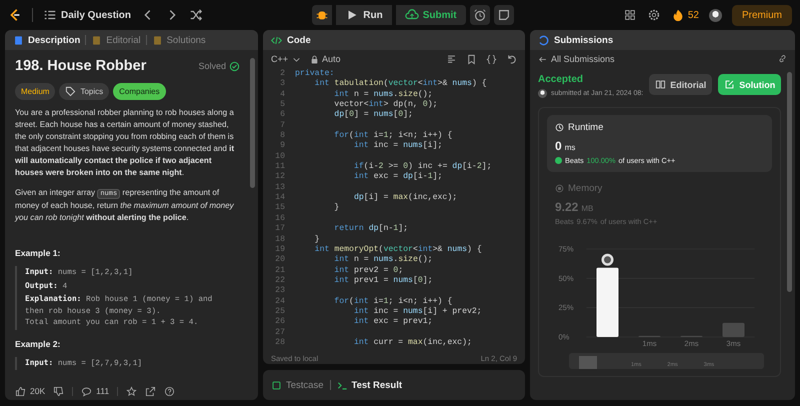 This screenshot has height=406, width=800. Describe the element at coordinates (629, 15) in the screenshot. I see `grid-icon` at that location.